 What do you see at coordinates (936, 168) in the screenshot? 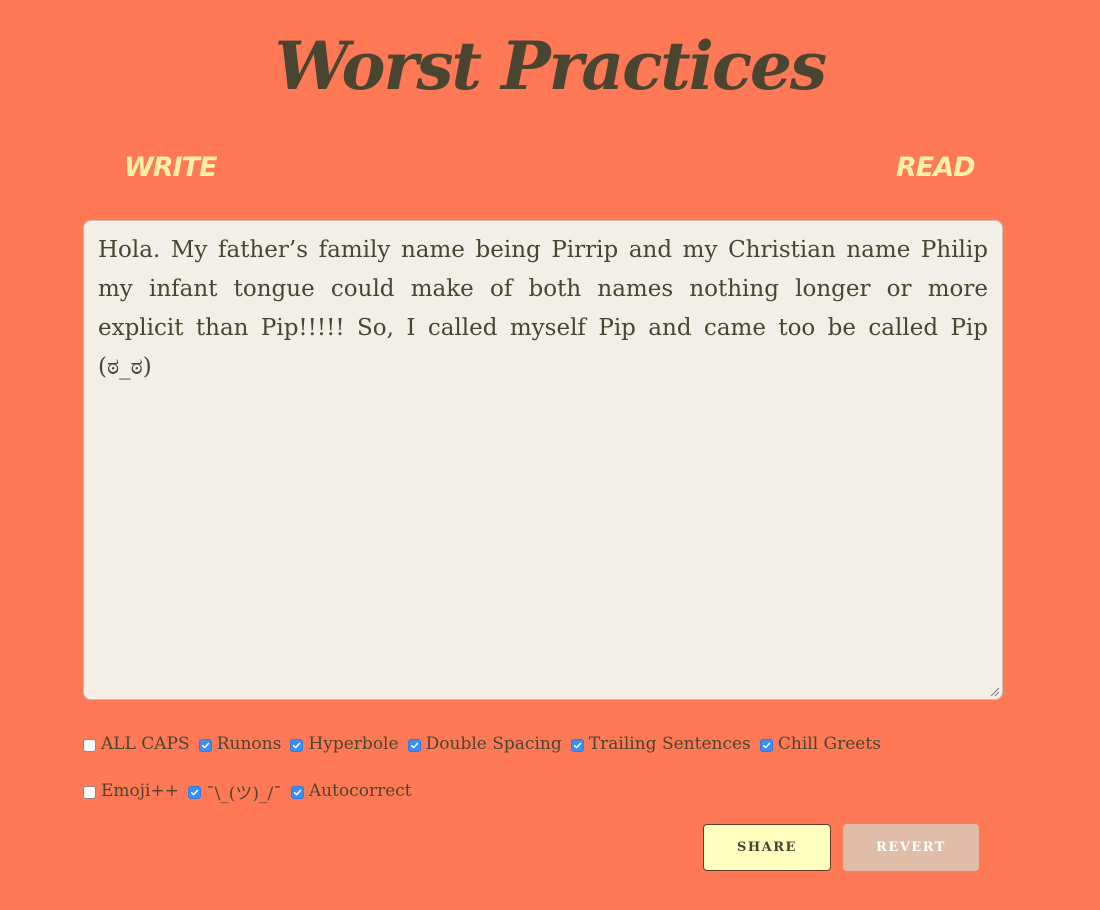
I see `nav-read-link: READ` at bounding box center [936, 168].